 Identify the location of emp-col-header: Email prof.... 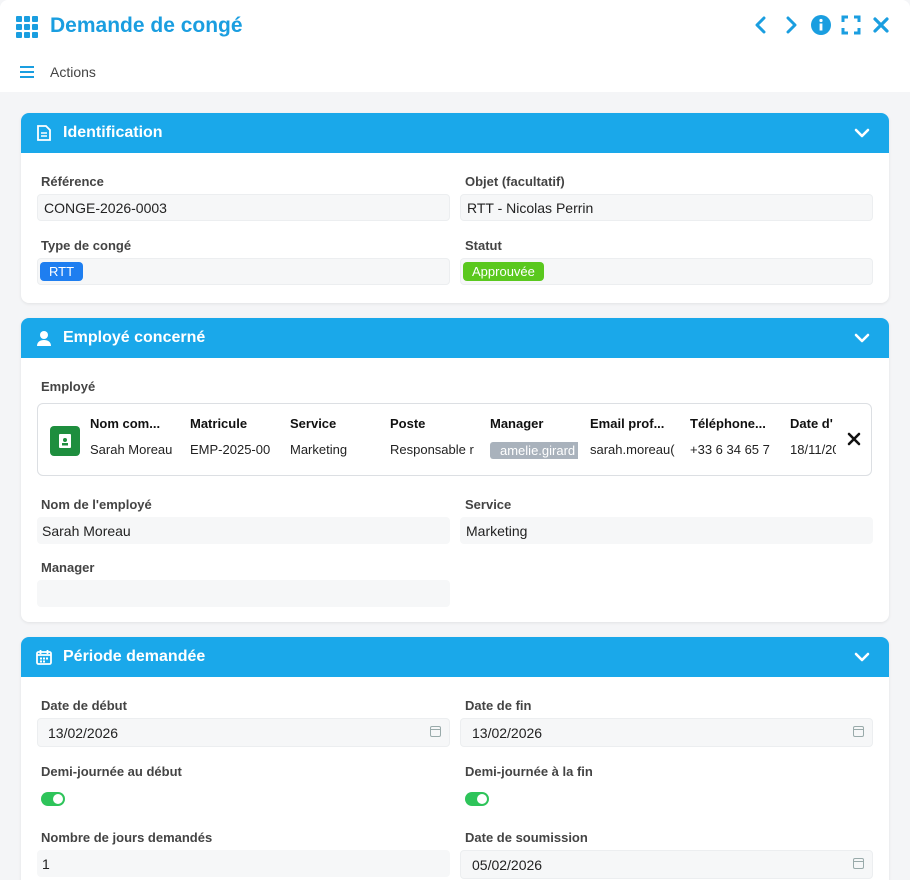
(627, 423).